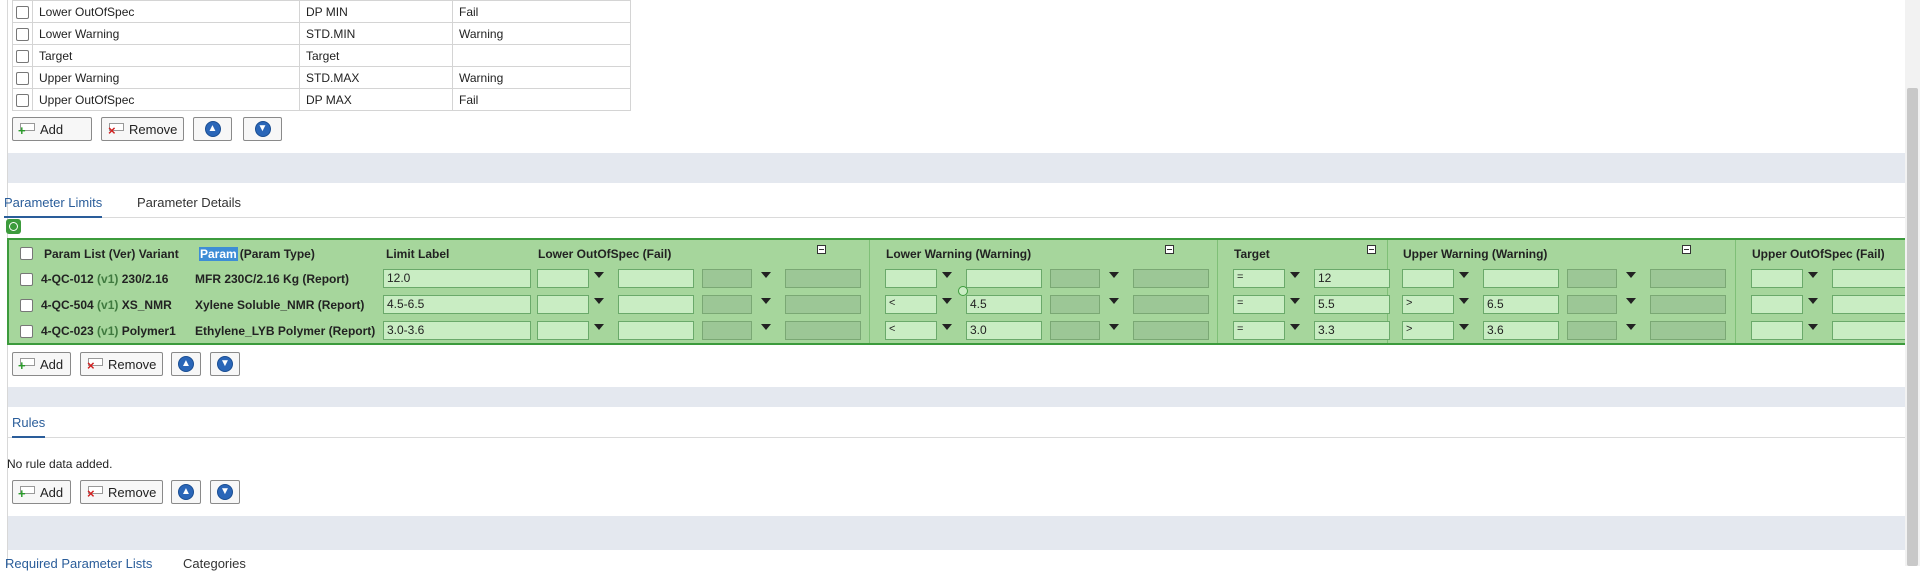 The image size is (1920, 571). What do you see at coordinates (321, 55) in the screenshot?
I see `table-row: Target Target` at bounding box center [321, 55].